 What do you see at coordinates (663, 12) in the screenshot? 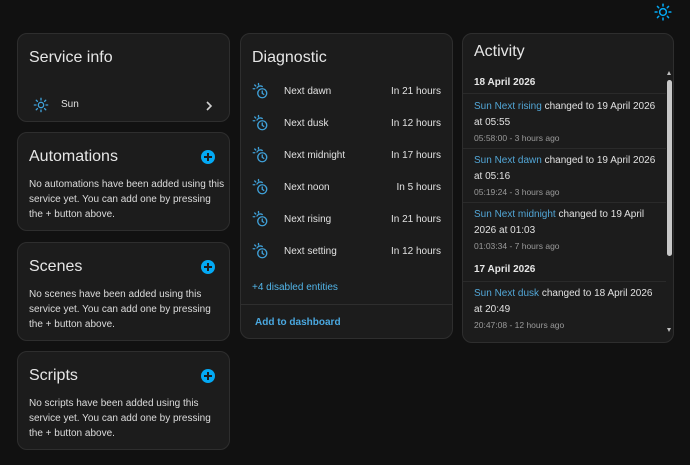
I see `sun-settings-icon` at bounding box center [663, 12].